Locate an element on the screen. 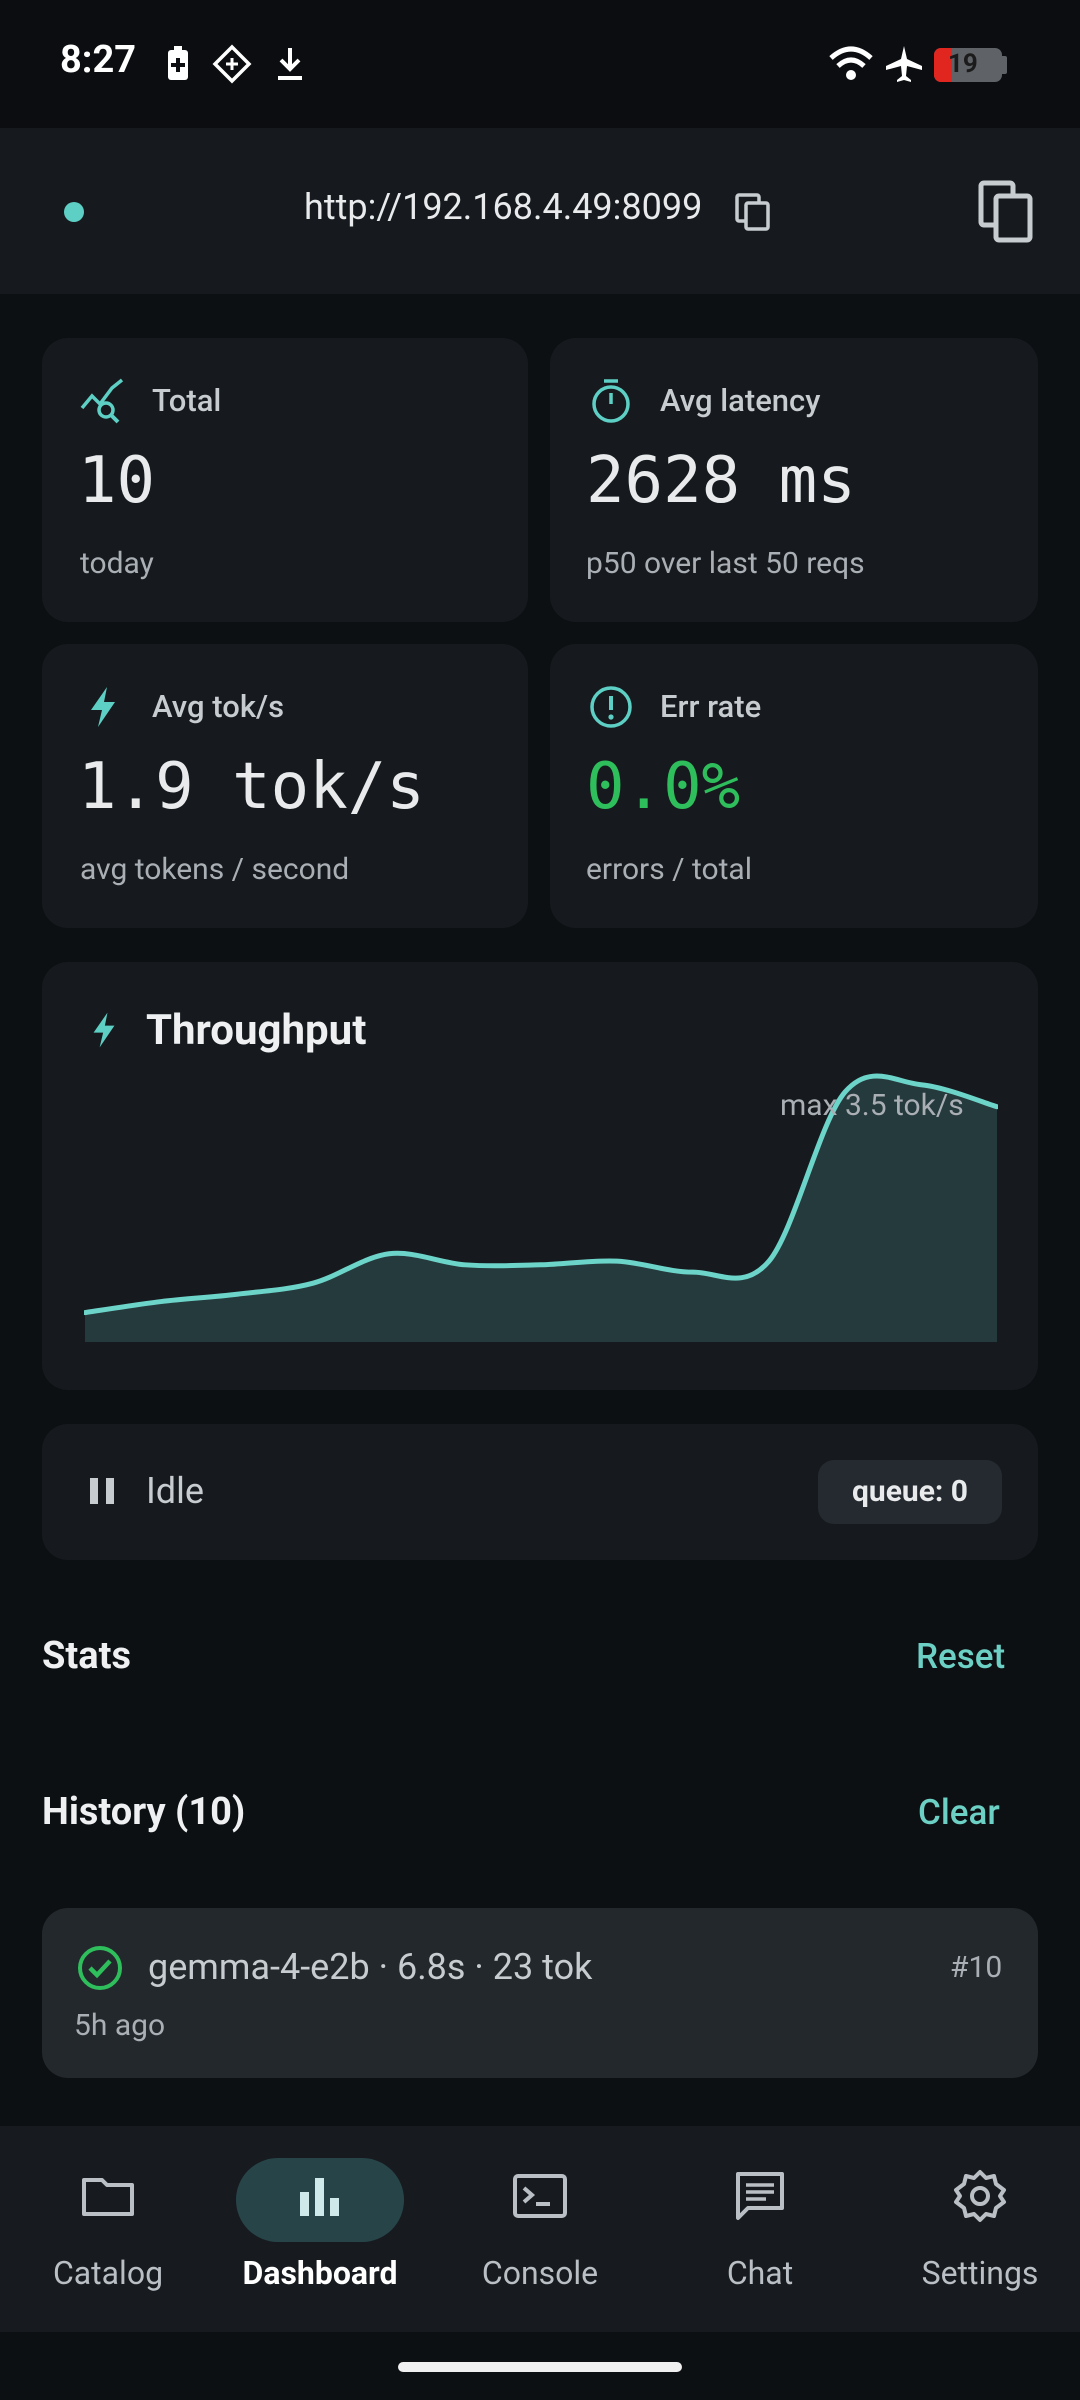 This screenshot has height=2400, width=1080. copy-url-icon is located at coordinates (753, 212).